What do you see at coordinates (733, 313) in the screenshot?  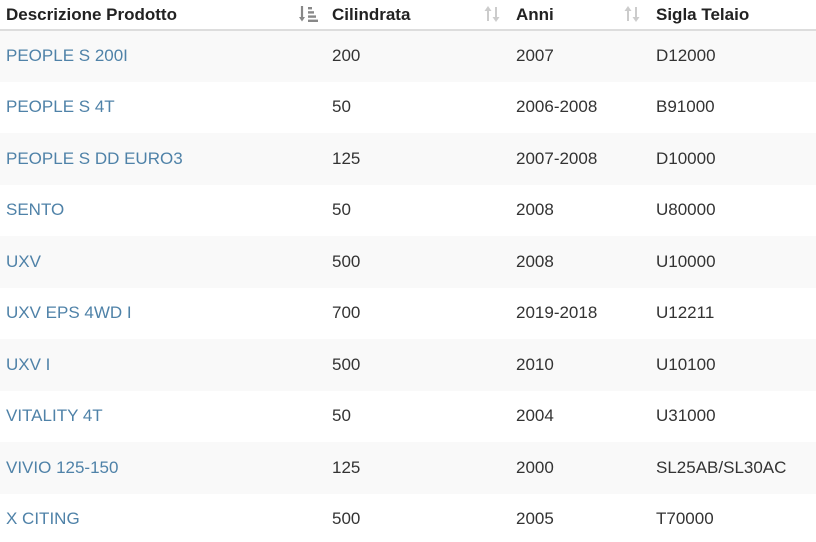 I see `cell-sigla-telaio: U12211` at bounding box center [733, 313].